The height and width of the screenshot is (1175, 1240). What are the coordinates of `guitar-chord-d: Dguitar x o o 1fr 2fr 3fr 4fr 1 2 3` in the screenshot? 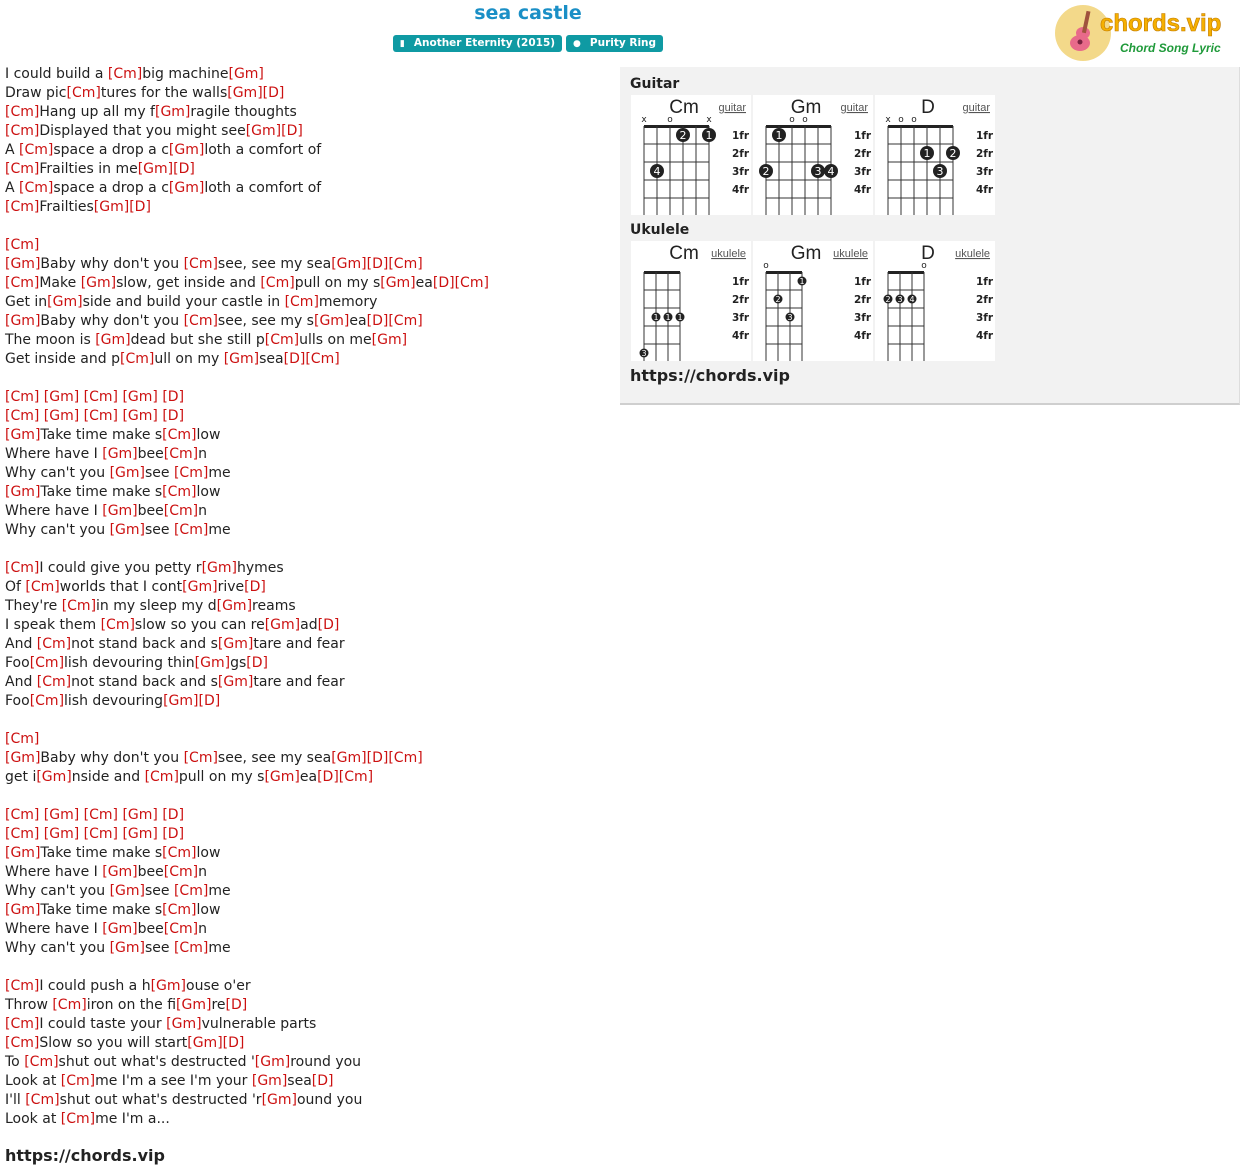 It's located at (935, 155).